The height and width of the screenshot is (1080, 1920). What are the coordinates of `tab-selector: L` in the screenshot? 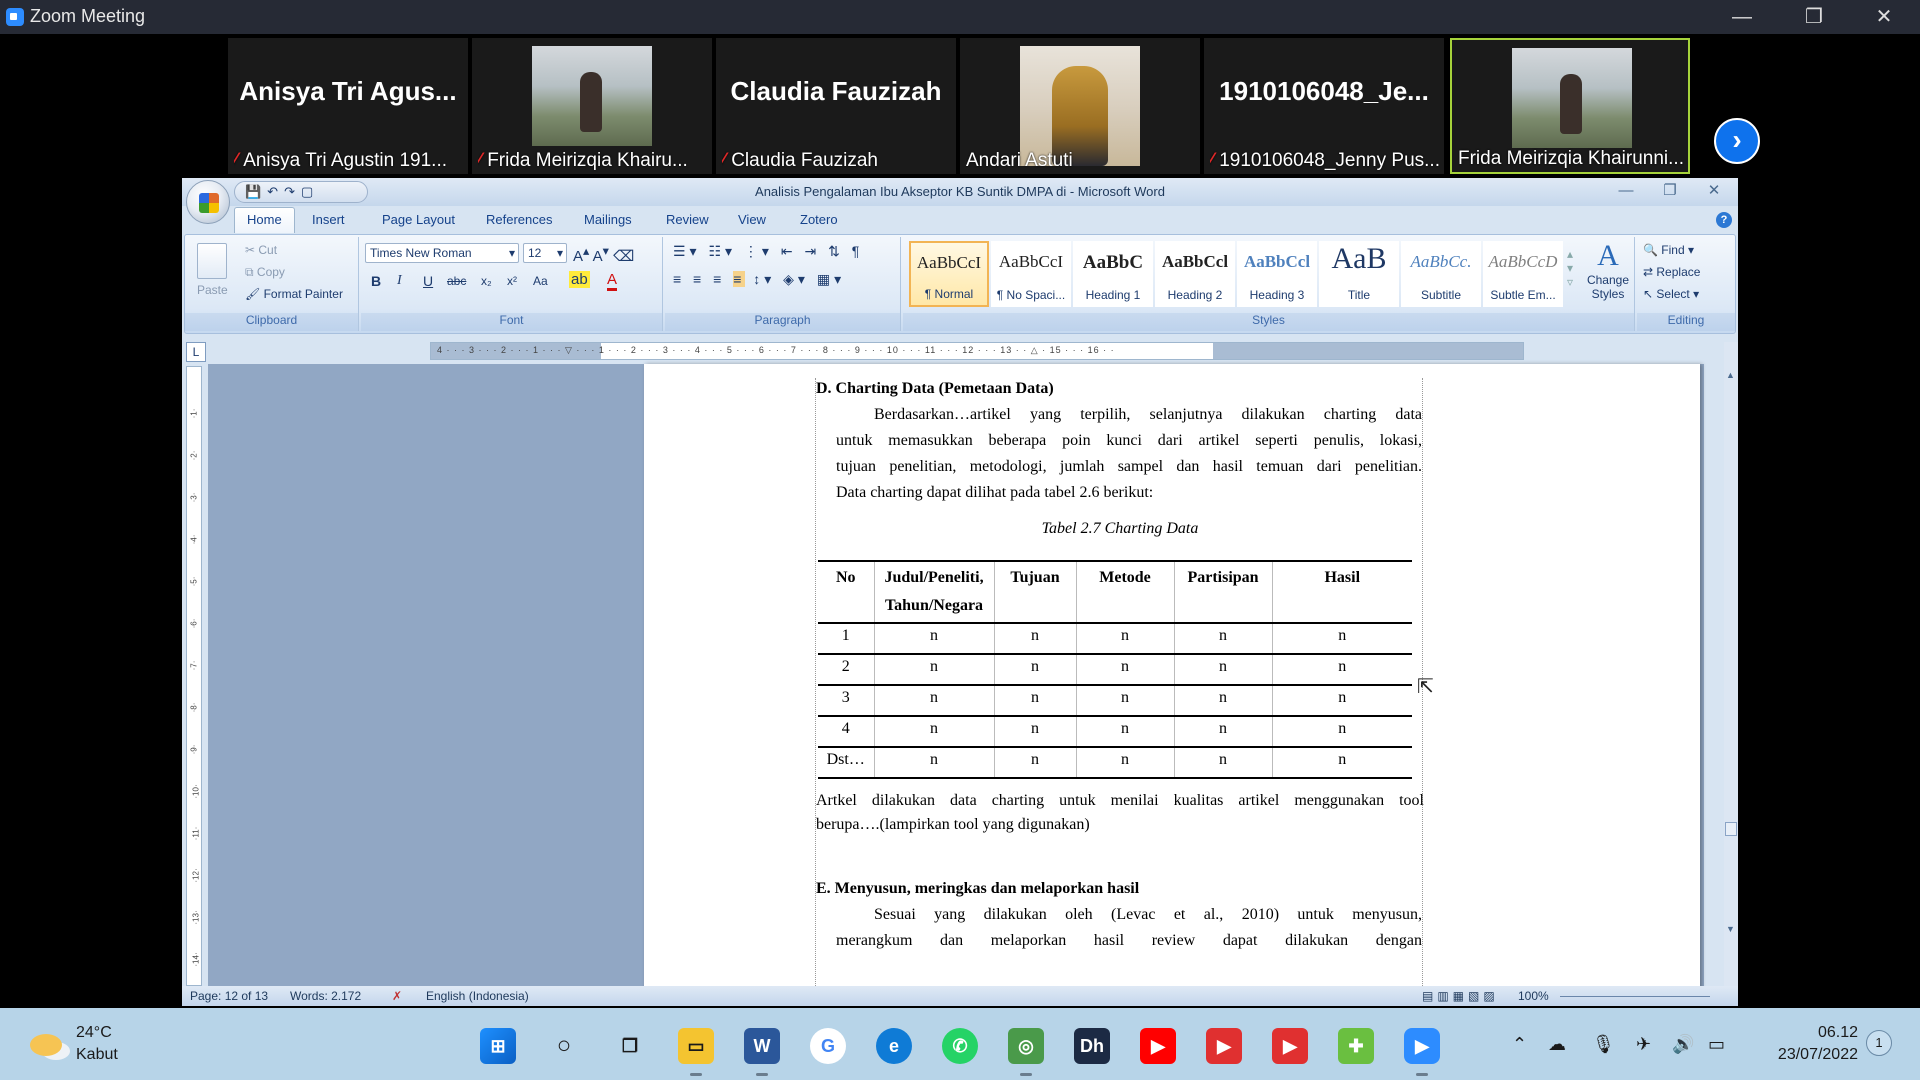 It's located at (196, 352).